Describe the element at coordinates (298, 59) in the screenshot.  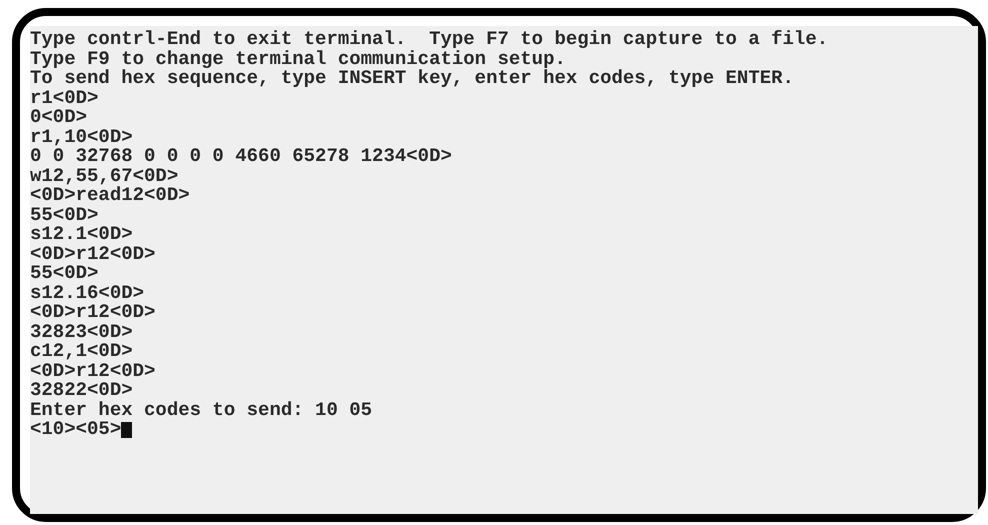
I see `terminal-line: Type F9 to change terminal communication setup.` at that location.